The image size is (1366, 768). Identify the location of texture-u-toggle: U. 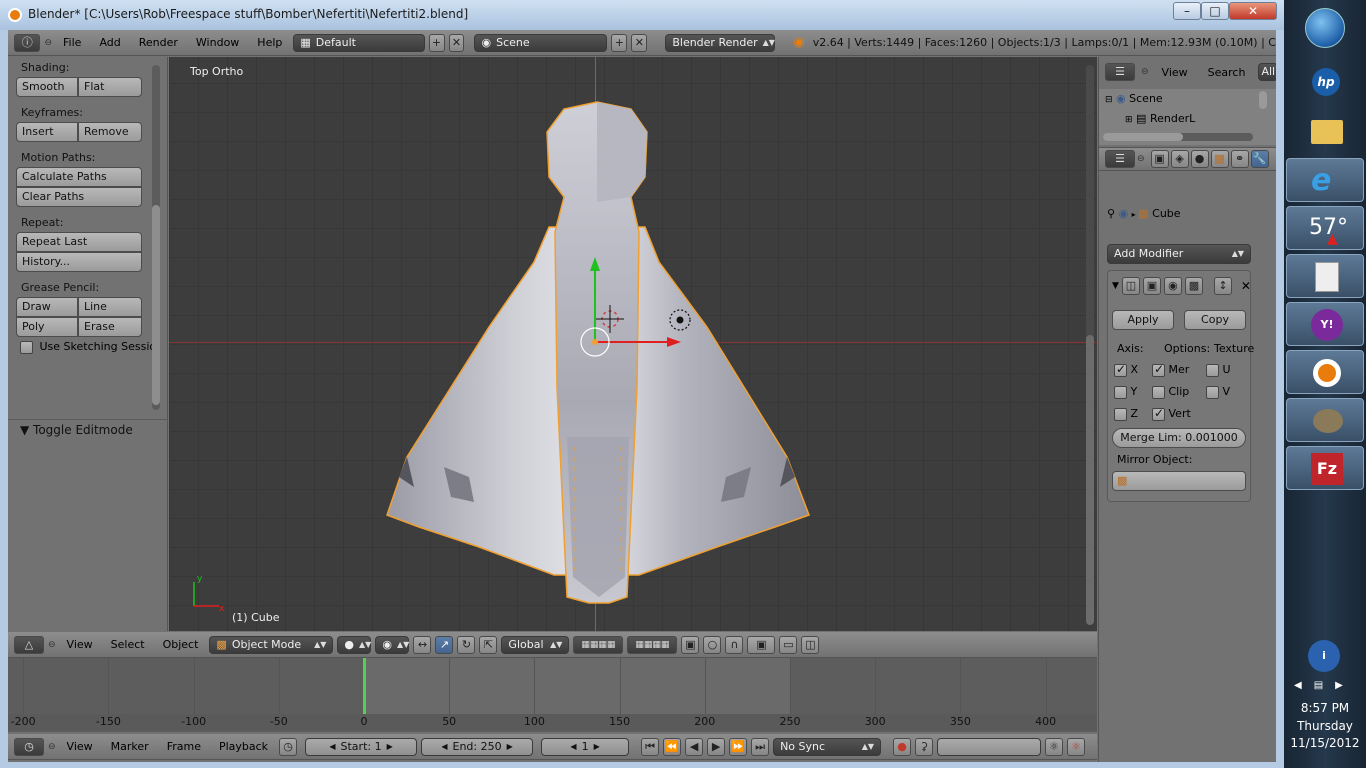
(1218, 370).